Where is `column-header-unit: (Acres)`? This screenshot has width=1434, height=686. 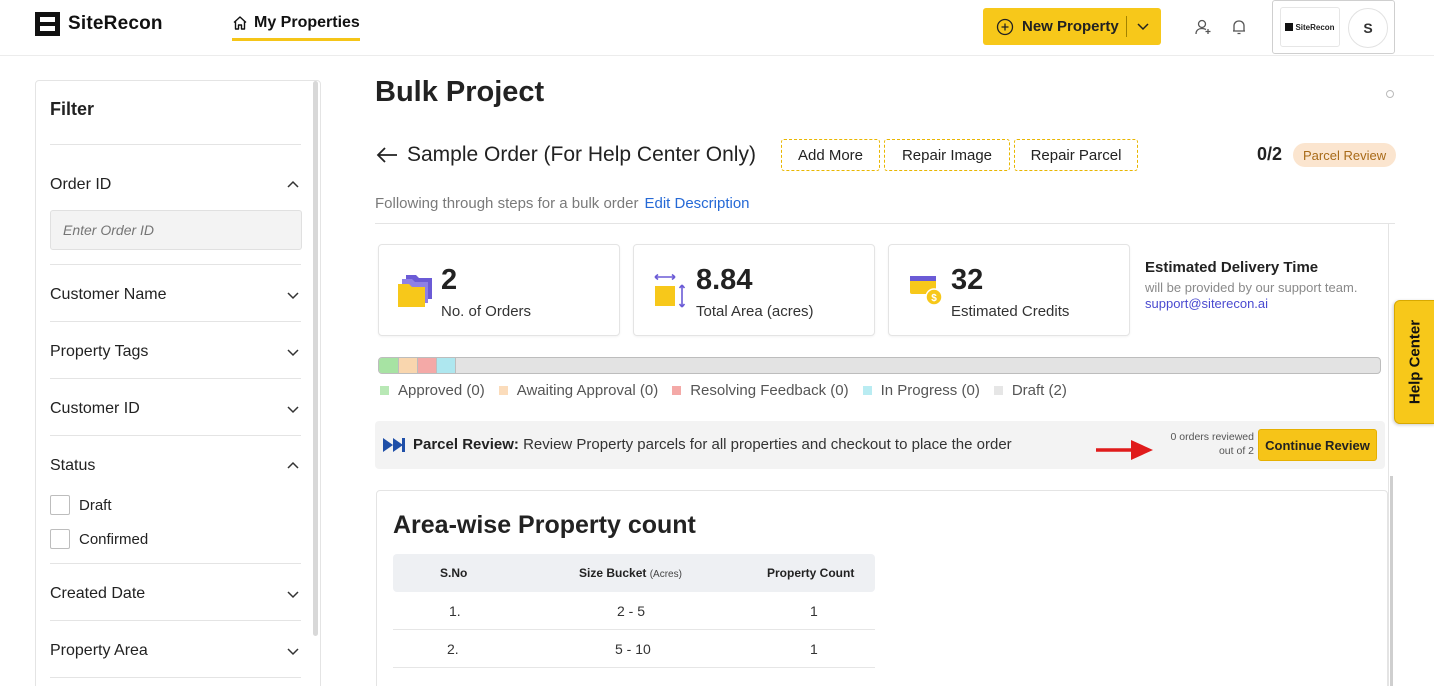 column-header-unit: (Acres) is located at coordinates (665, 574).